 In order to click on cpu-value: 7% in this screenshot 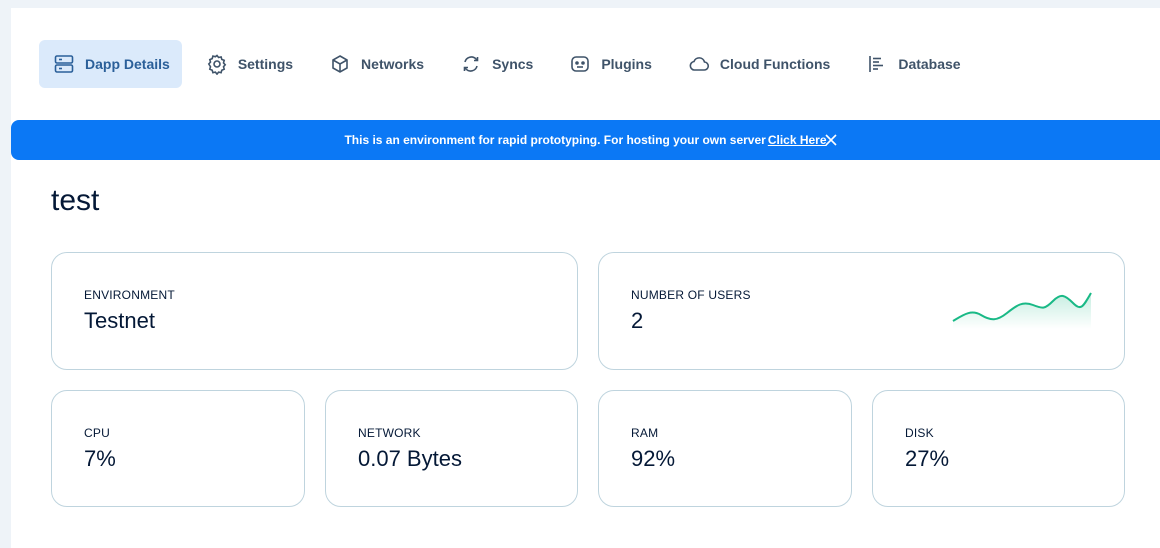, I will do `click(100, 458)`.